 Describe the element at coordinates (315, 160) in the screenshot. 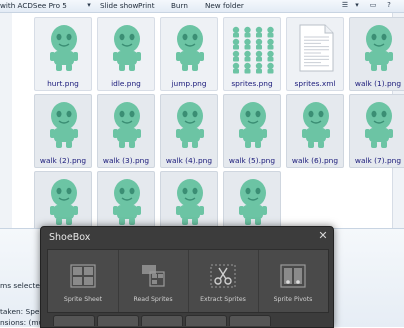

I see `file-name: walk (6).png` at that location.